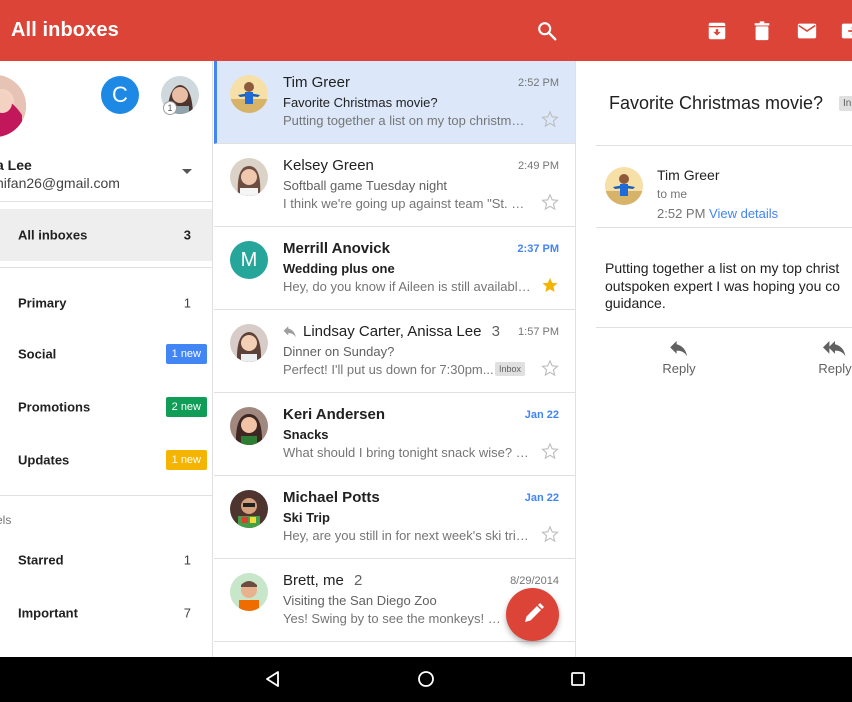  I want to click on drawer-item-count: 3, so click(187, 235).